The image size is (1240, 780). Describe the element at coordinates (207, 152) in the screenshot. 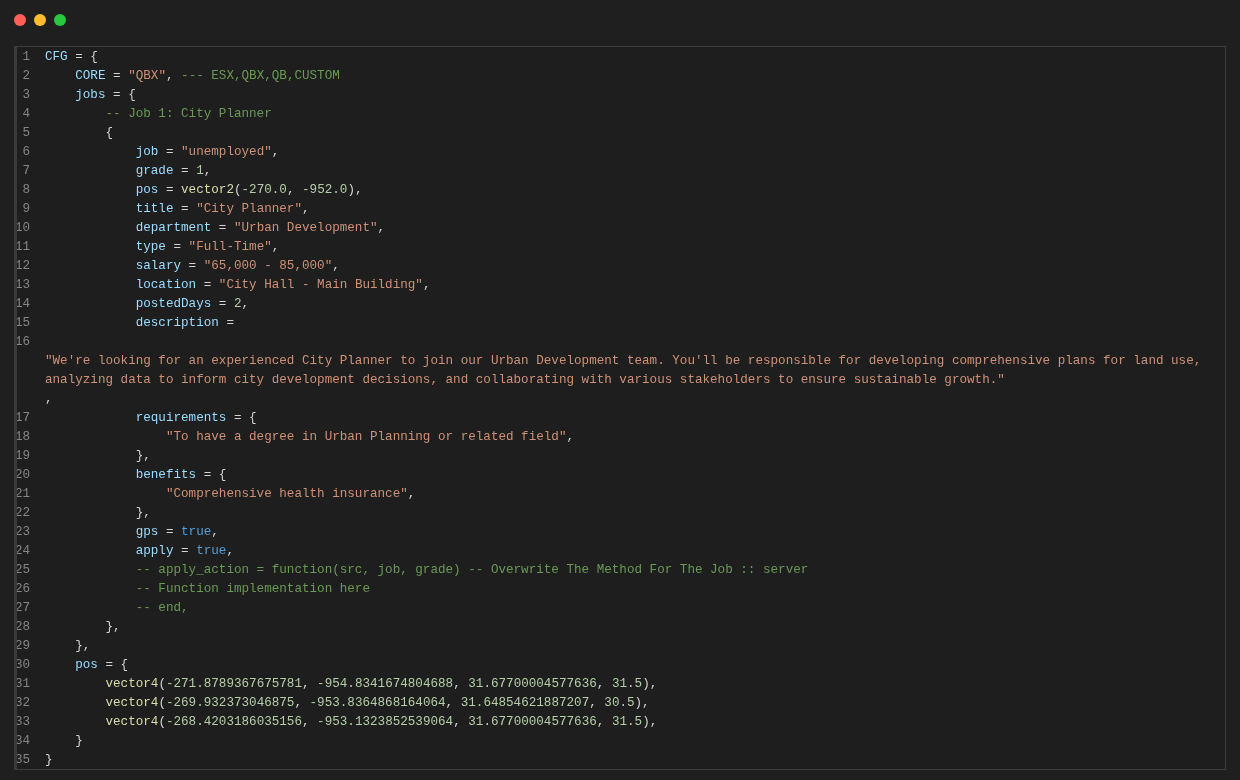

I see `code-line: job = "unemployed",` at that location.